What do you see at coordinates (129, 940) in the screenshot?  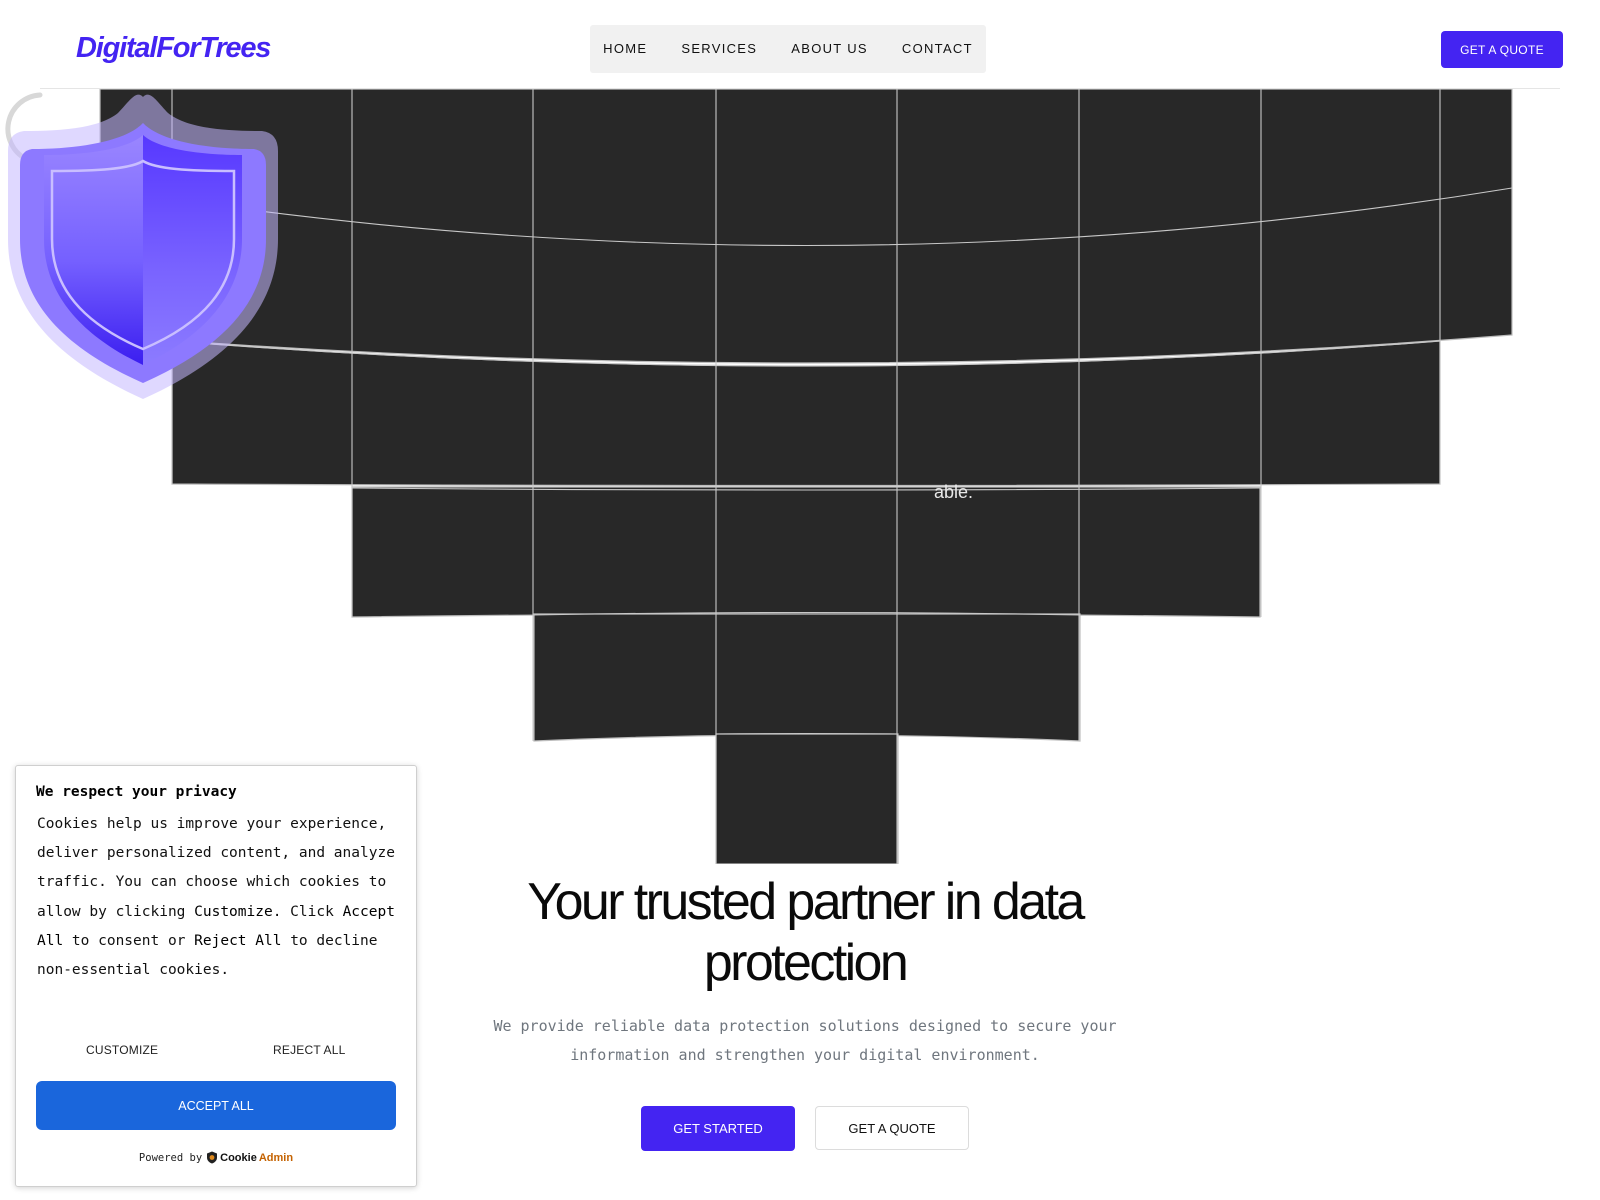 I see `cookie-text-part: to consent or` at bounding box center [129, 940].